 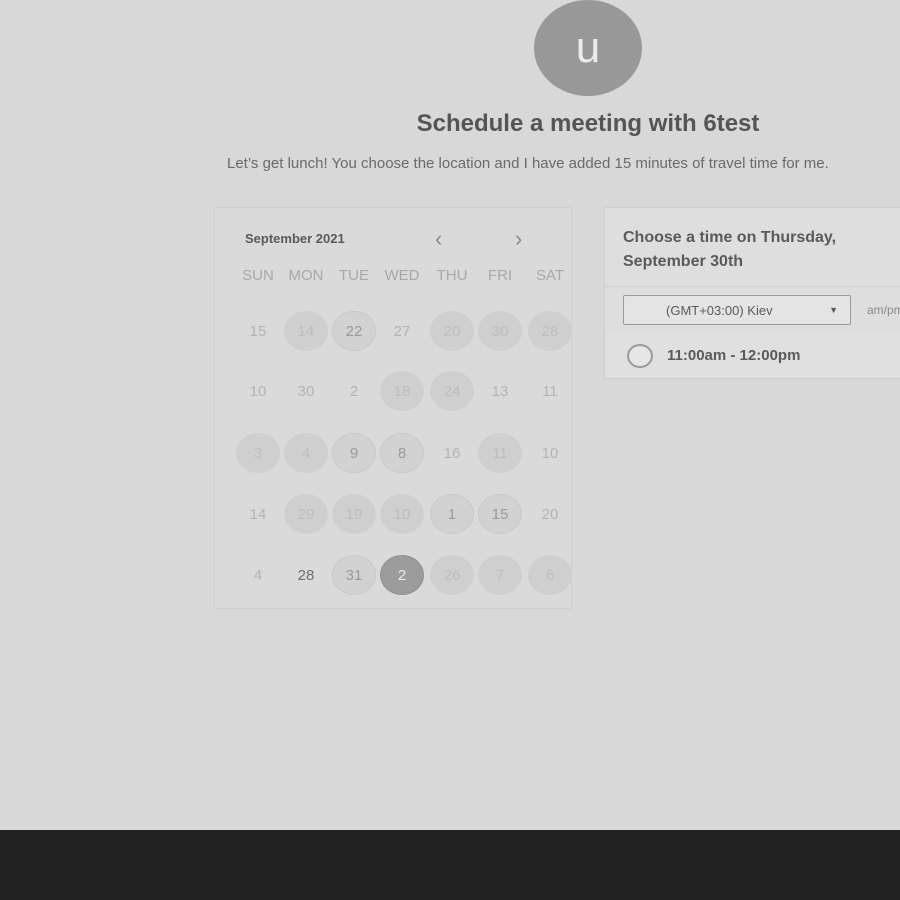 What do you see at coordinates (258, 275) in the screenshot?
I see `weekday-sun: SUN` at bounding box center [258, 275].